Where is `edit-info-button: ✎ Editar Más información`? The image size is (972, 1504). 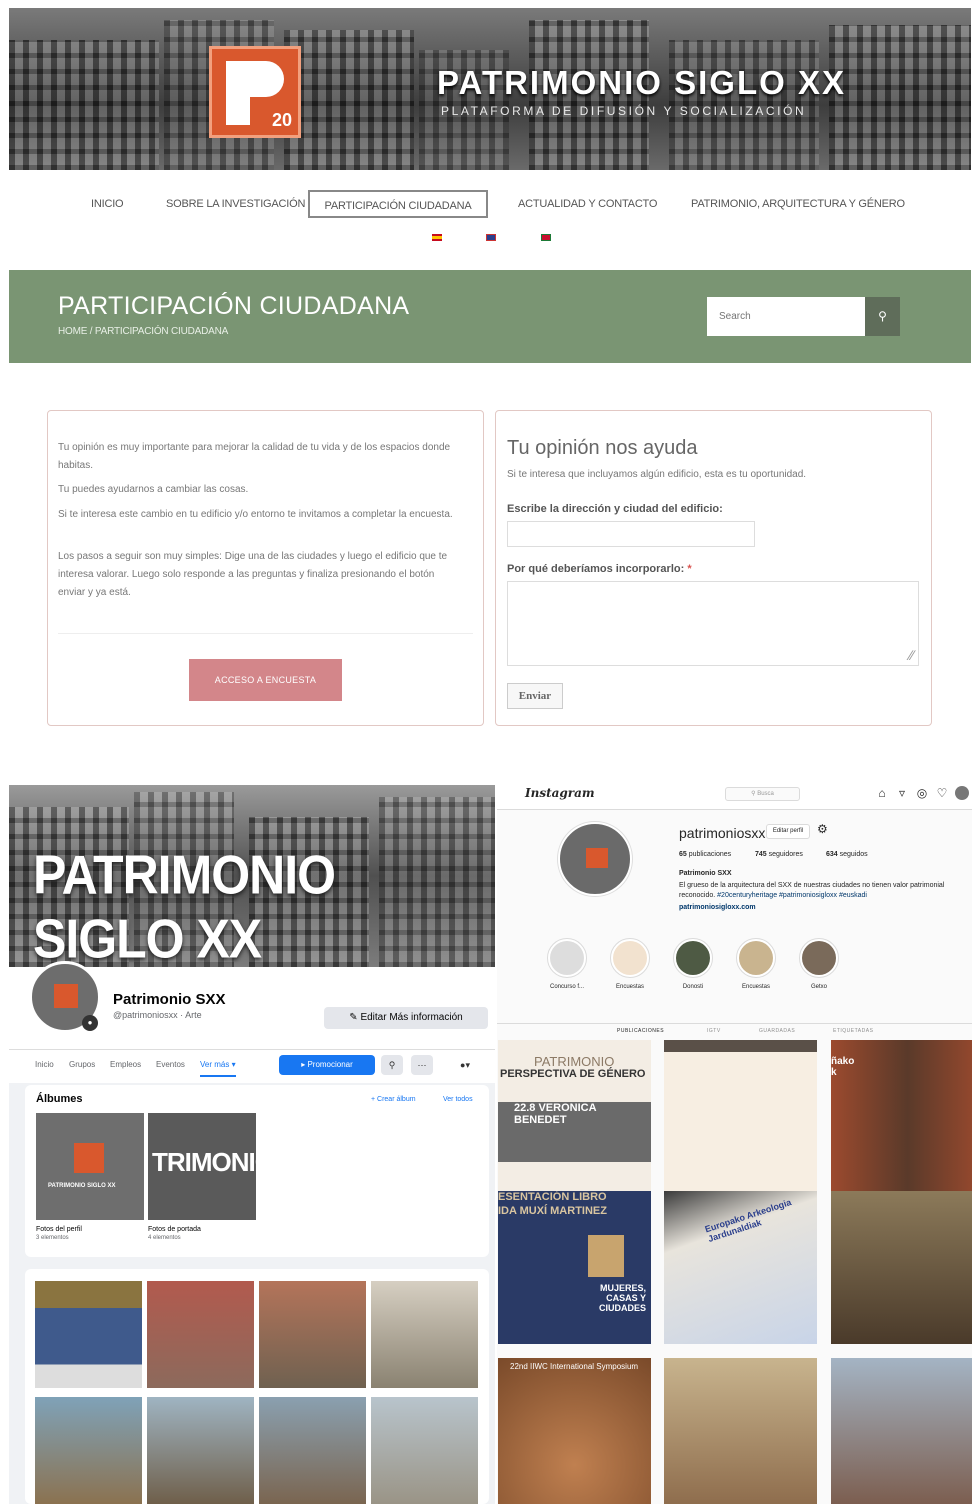 edit-info-button: ✎ Editar Más información is located at coordinates (406, 1018).